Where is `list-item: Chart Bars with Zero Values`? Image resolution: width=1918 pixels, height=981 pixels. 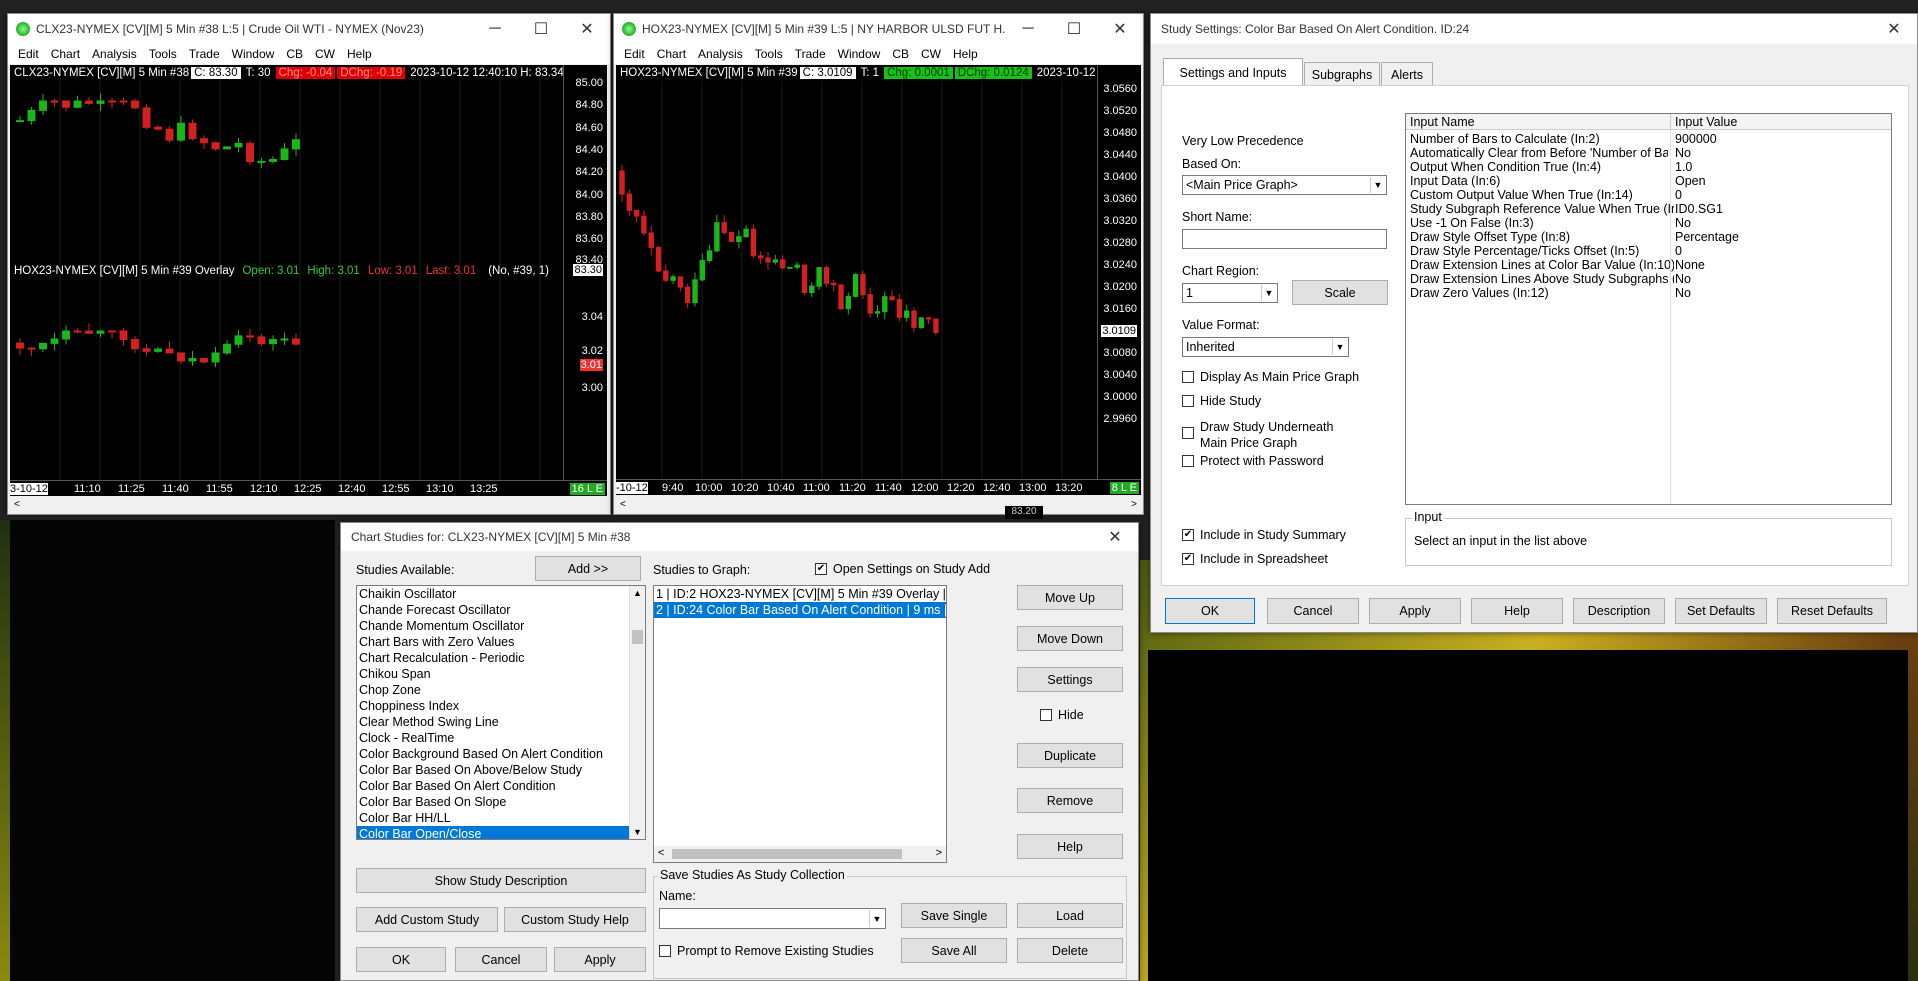
list-item: Chart Bars with Zero Values is located at coordinates (501, 642).